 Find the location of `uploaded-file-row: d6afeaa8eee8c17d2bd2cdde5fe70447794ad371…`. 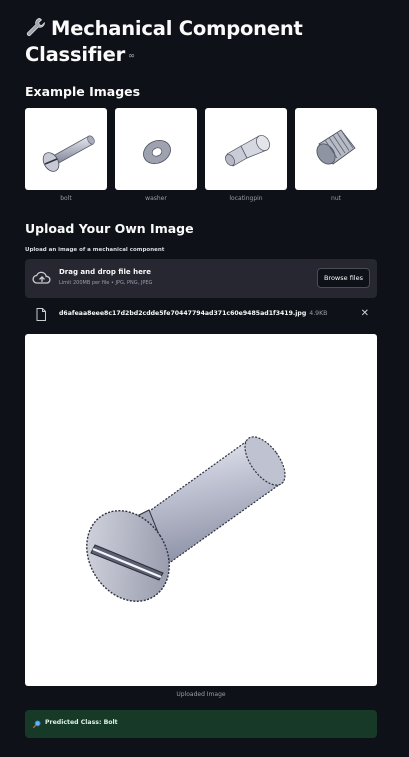

uploaded-file-row: d6afeaa8eee8c17d2bd2cdde5fe70447794ad371… is located at coordinates (201, 314).